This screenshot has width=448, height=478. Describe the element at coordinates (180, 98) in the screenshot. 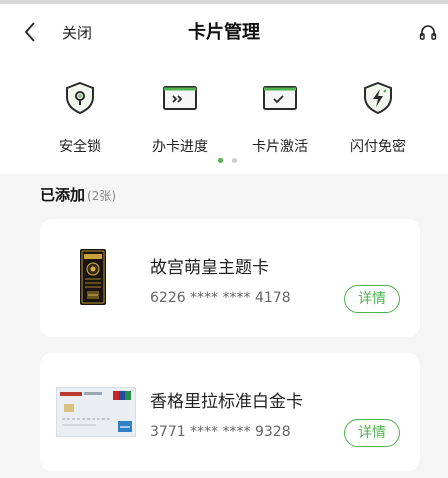

I see `progress-card-icon` at that location.